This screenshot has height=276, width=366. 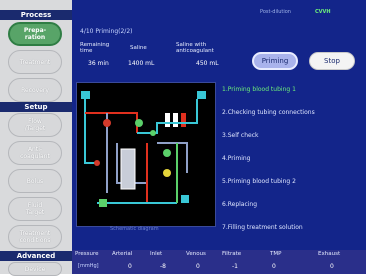 I want to click on nav-anticoagulant-button: Anti- coagulant, so click(x=35, y=153).